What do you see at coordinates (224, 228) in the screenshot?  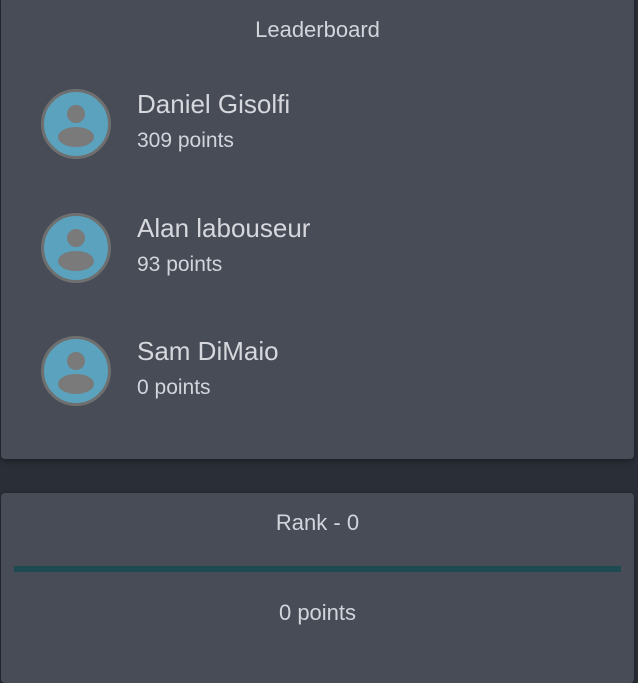 I see `entry-name: Alan labouseur` at bounding box center [224, 228].